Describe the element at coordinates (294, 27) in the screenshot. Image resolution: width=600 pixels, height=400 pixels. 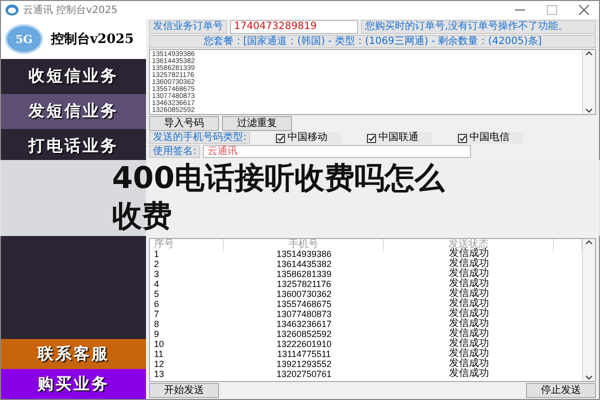
I see `order-number-field: 1740473289819` at that location.